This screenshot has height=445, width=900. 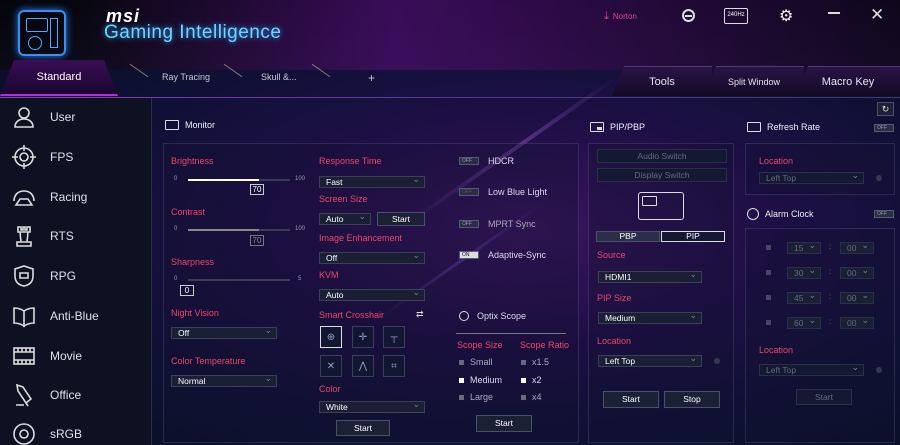 I want to click on crosshair-icon, so click(x=24, y=157).